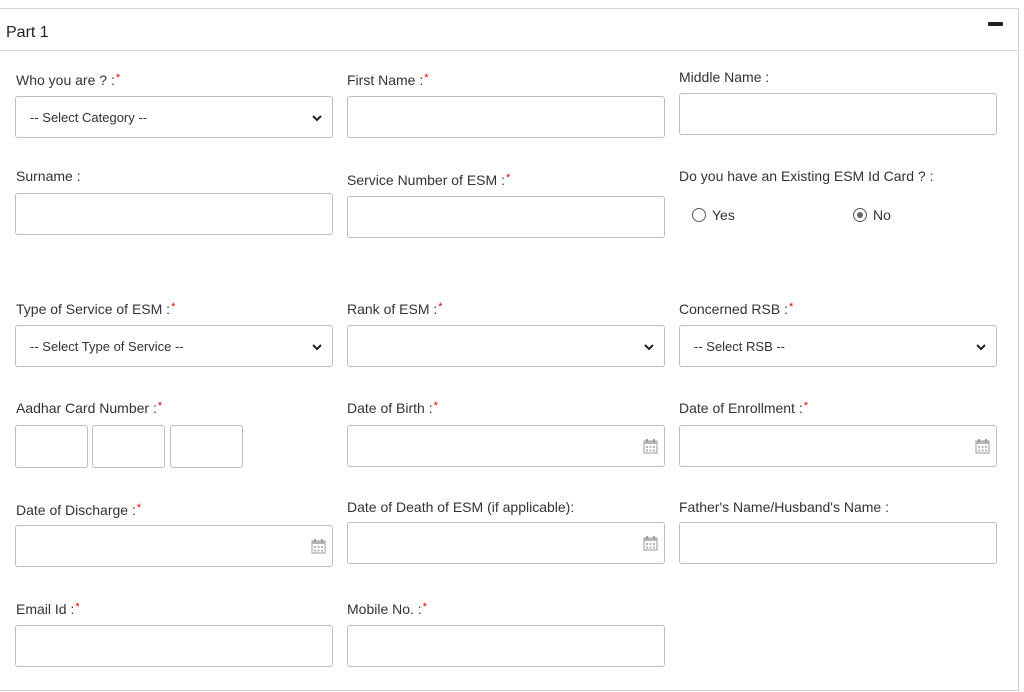  I want to click on father-name-field, so click(838, 543).